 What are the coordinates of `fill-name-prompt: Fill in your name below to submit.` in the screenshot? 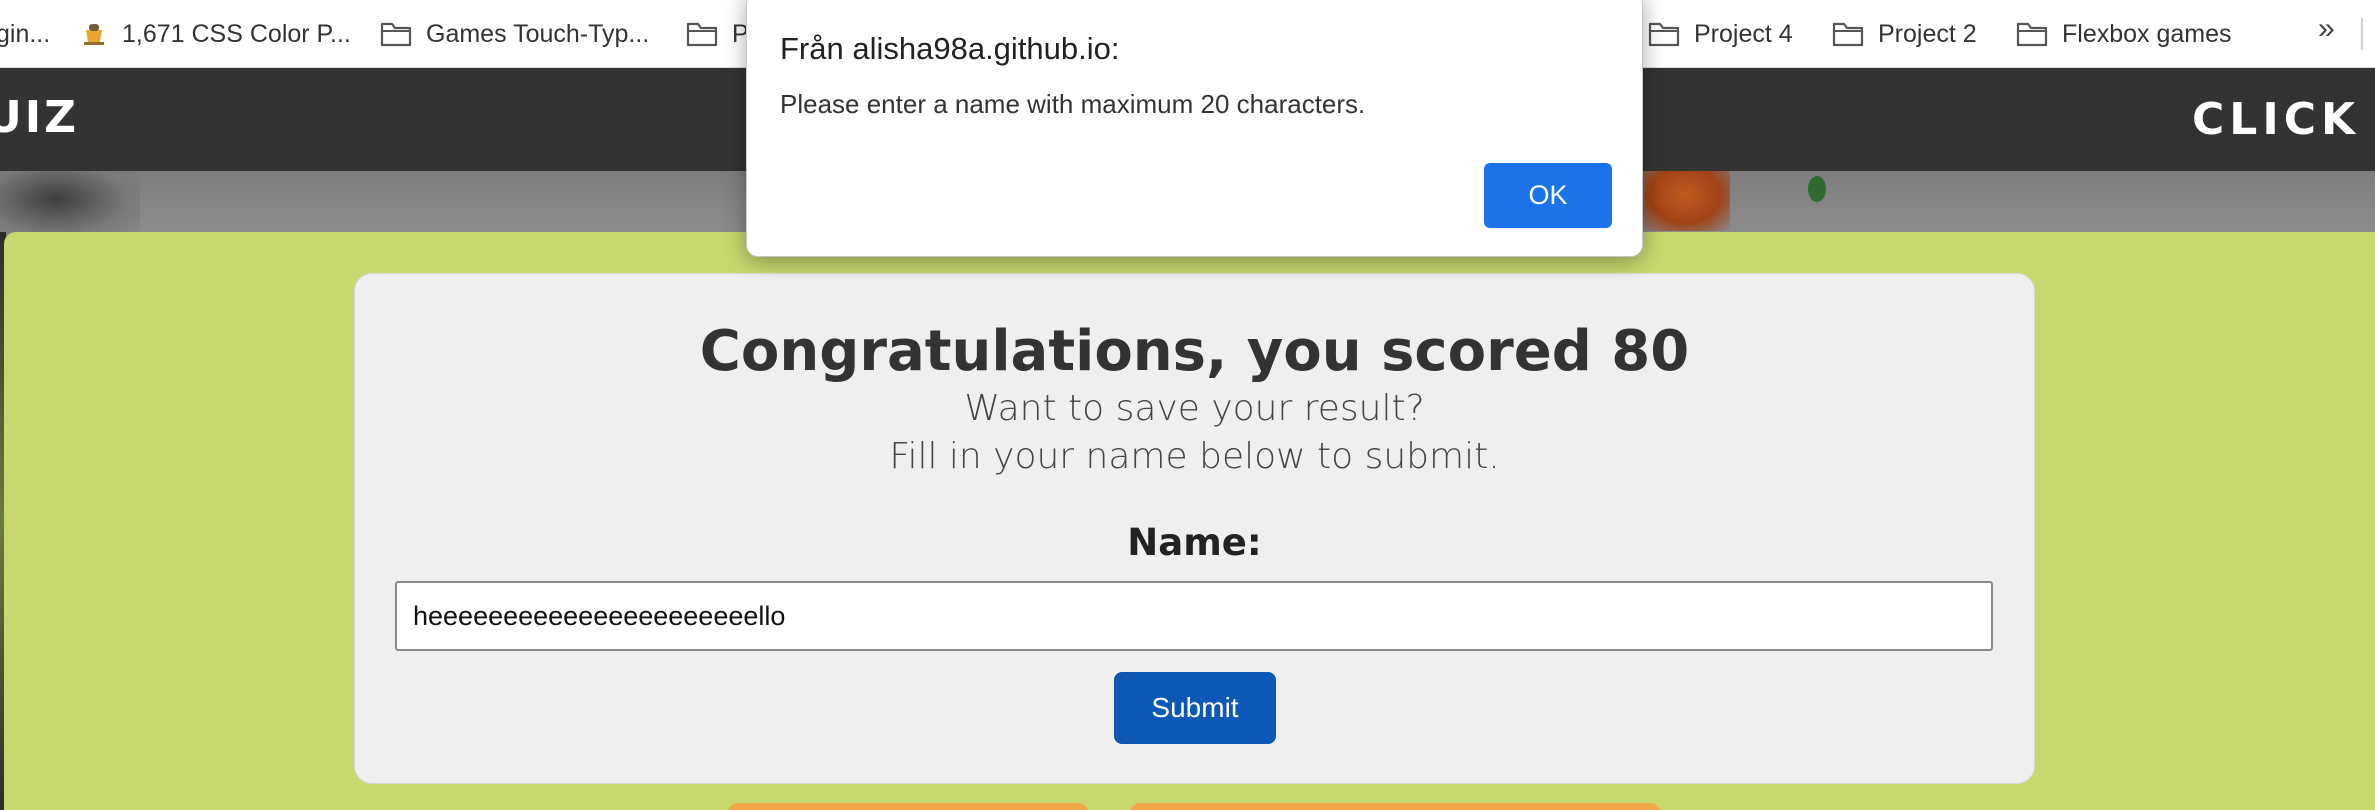 It's located at (1194, 456).